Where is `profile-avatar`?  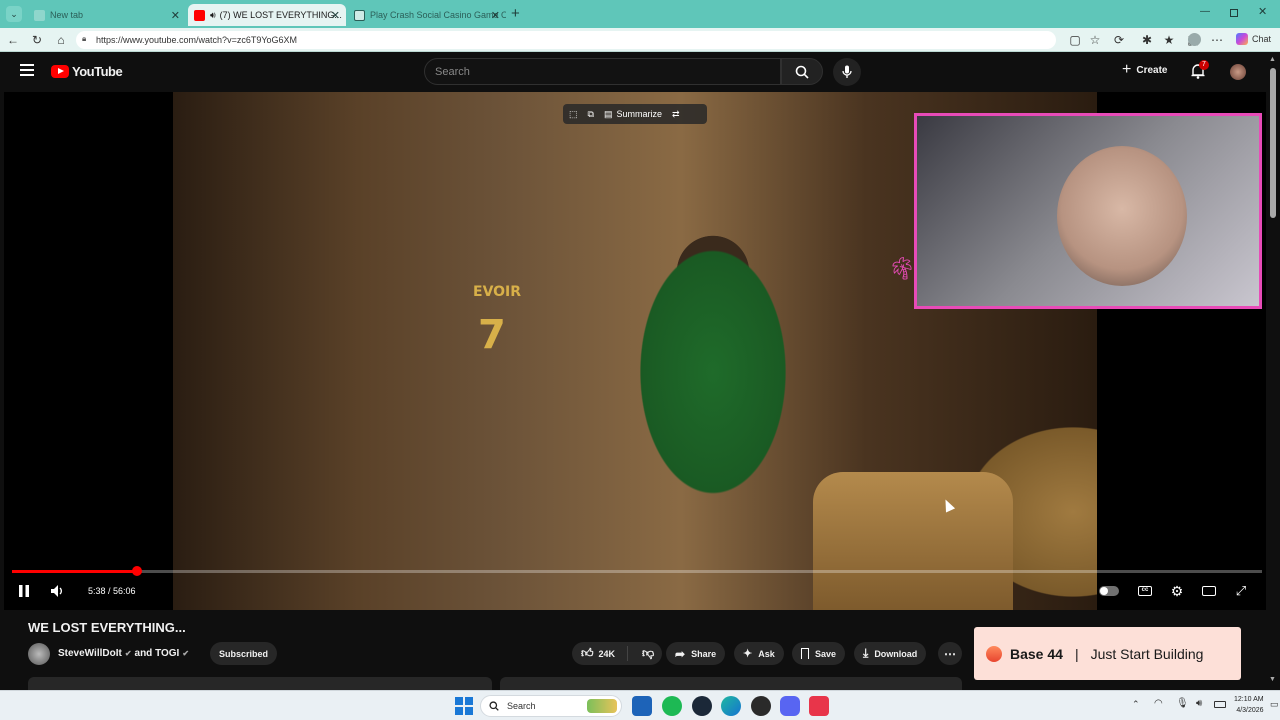 profile-avatar is located at coordinates (1194, 39).